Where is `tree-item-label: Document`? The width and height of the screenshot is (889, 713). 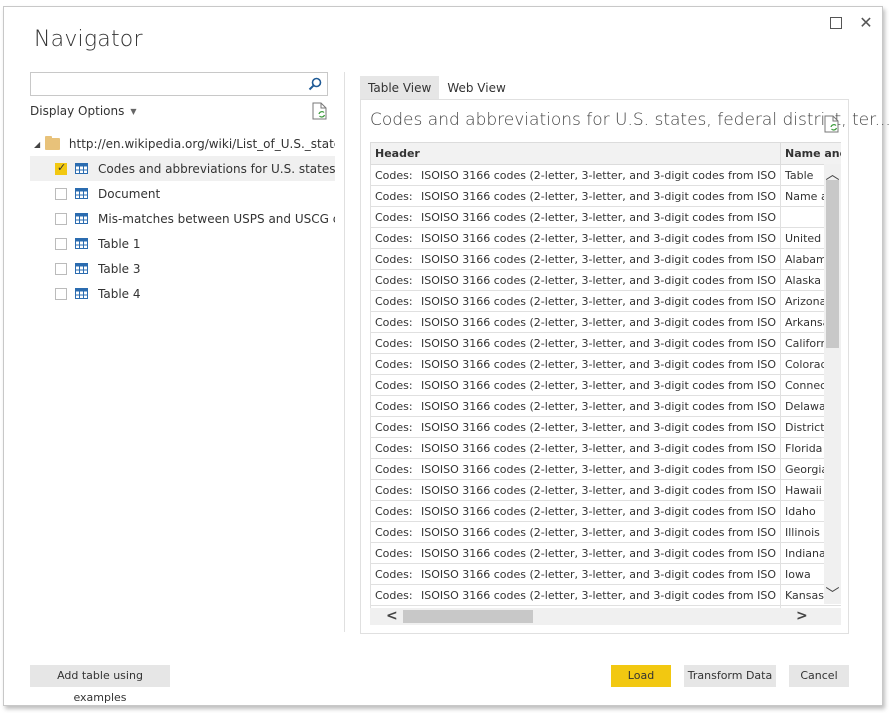 tree-item-label: Document is located at coordinates (129, 193).